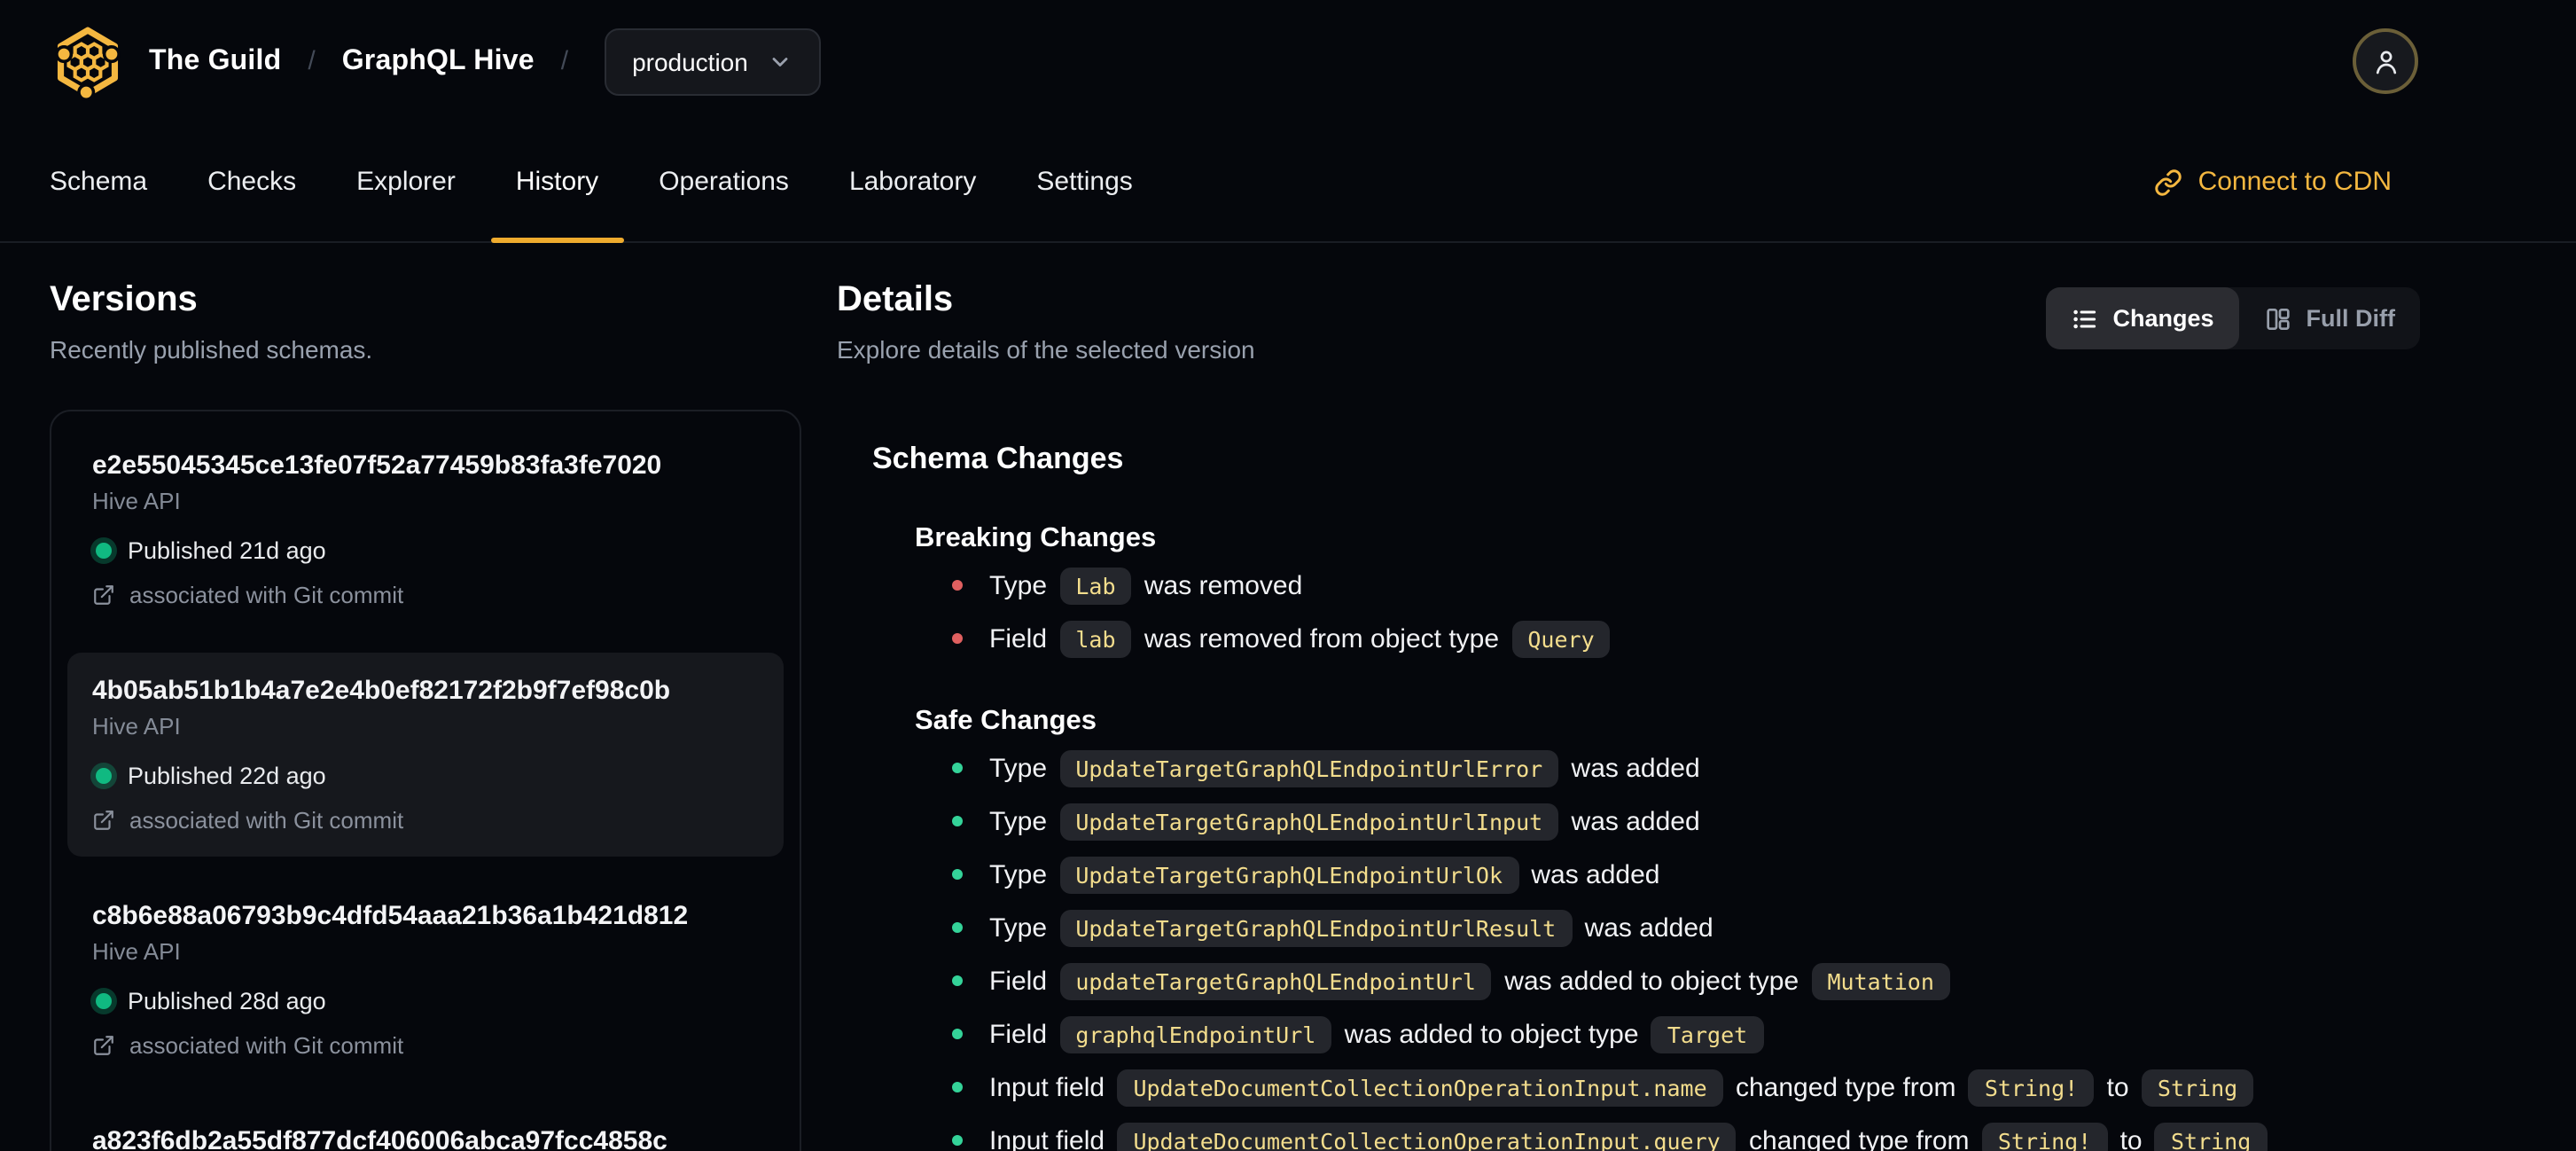  What do you see at coordinates (406, 181) in the screenshot?
I see `tab-explorer: Explorer` at bounding box center [406, 181].